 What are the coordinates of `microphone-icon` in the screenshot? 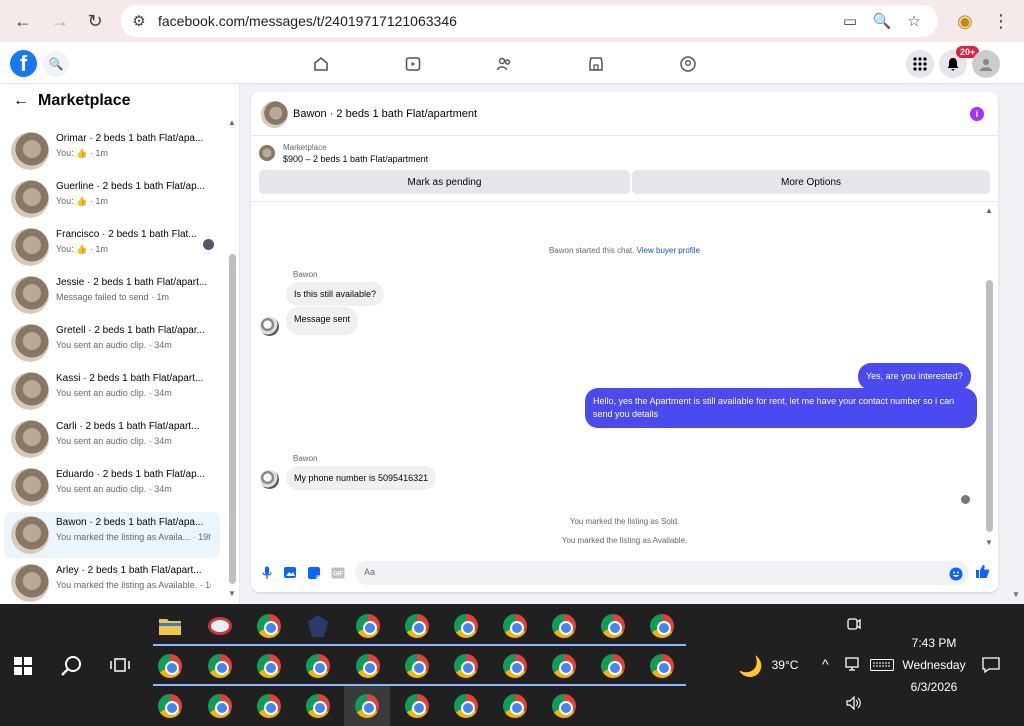 It's located at (266, 572).